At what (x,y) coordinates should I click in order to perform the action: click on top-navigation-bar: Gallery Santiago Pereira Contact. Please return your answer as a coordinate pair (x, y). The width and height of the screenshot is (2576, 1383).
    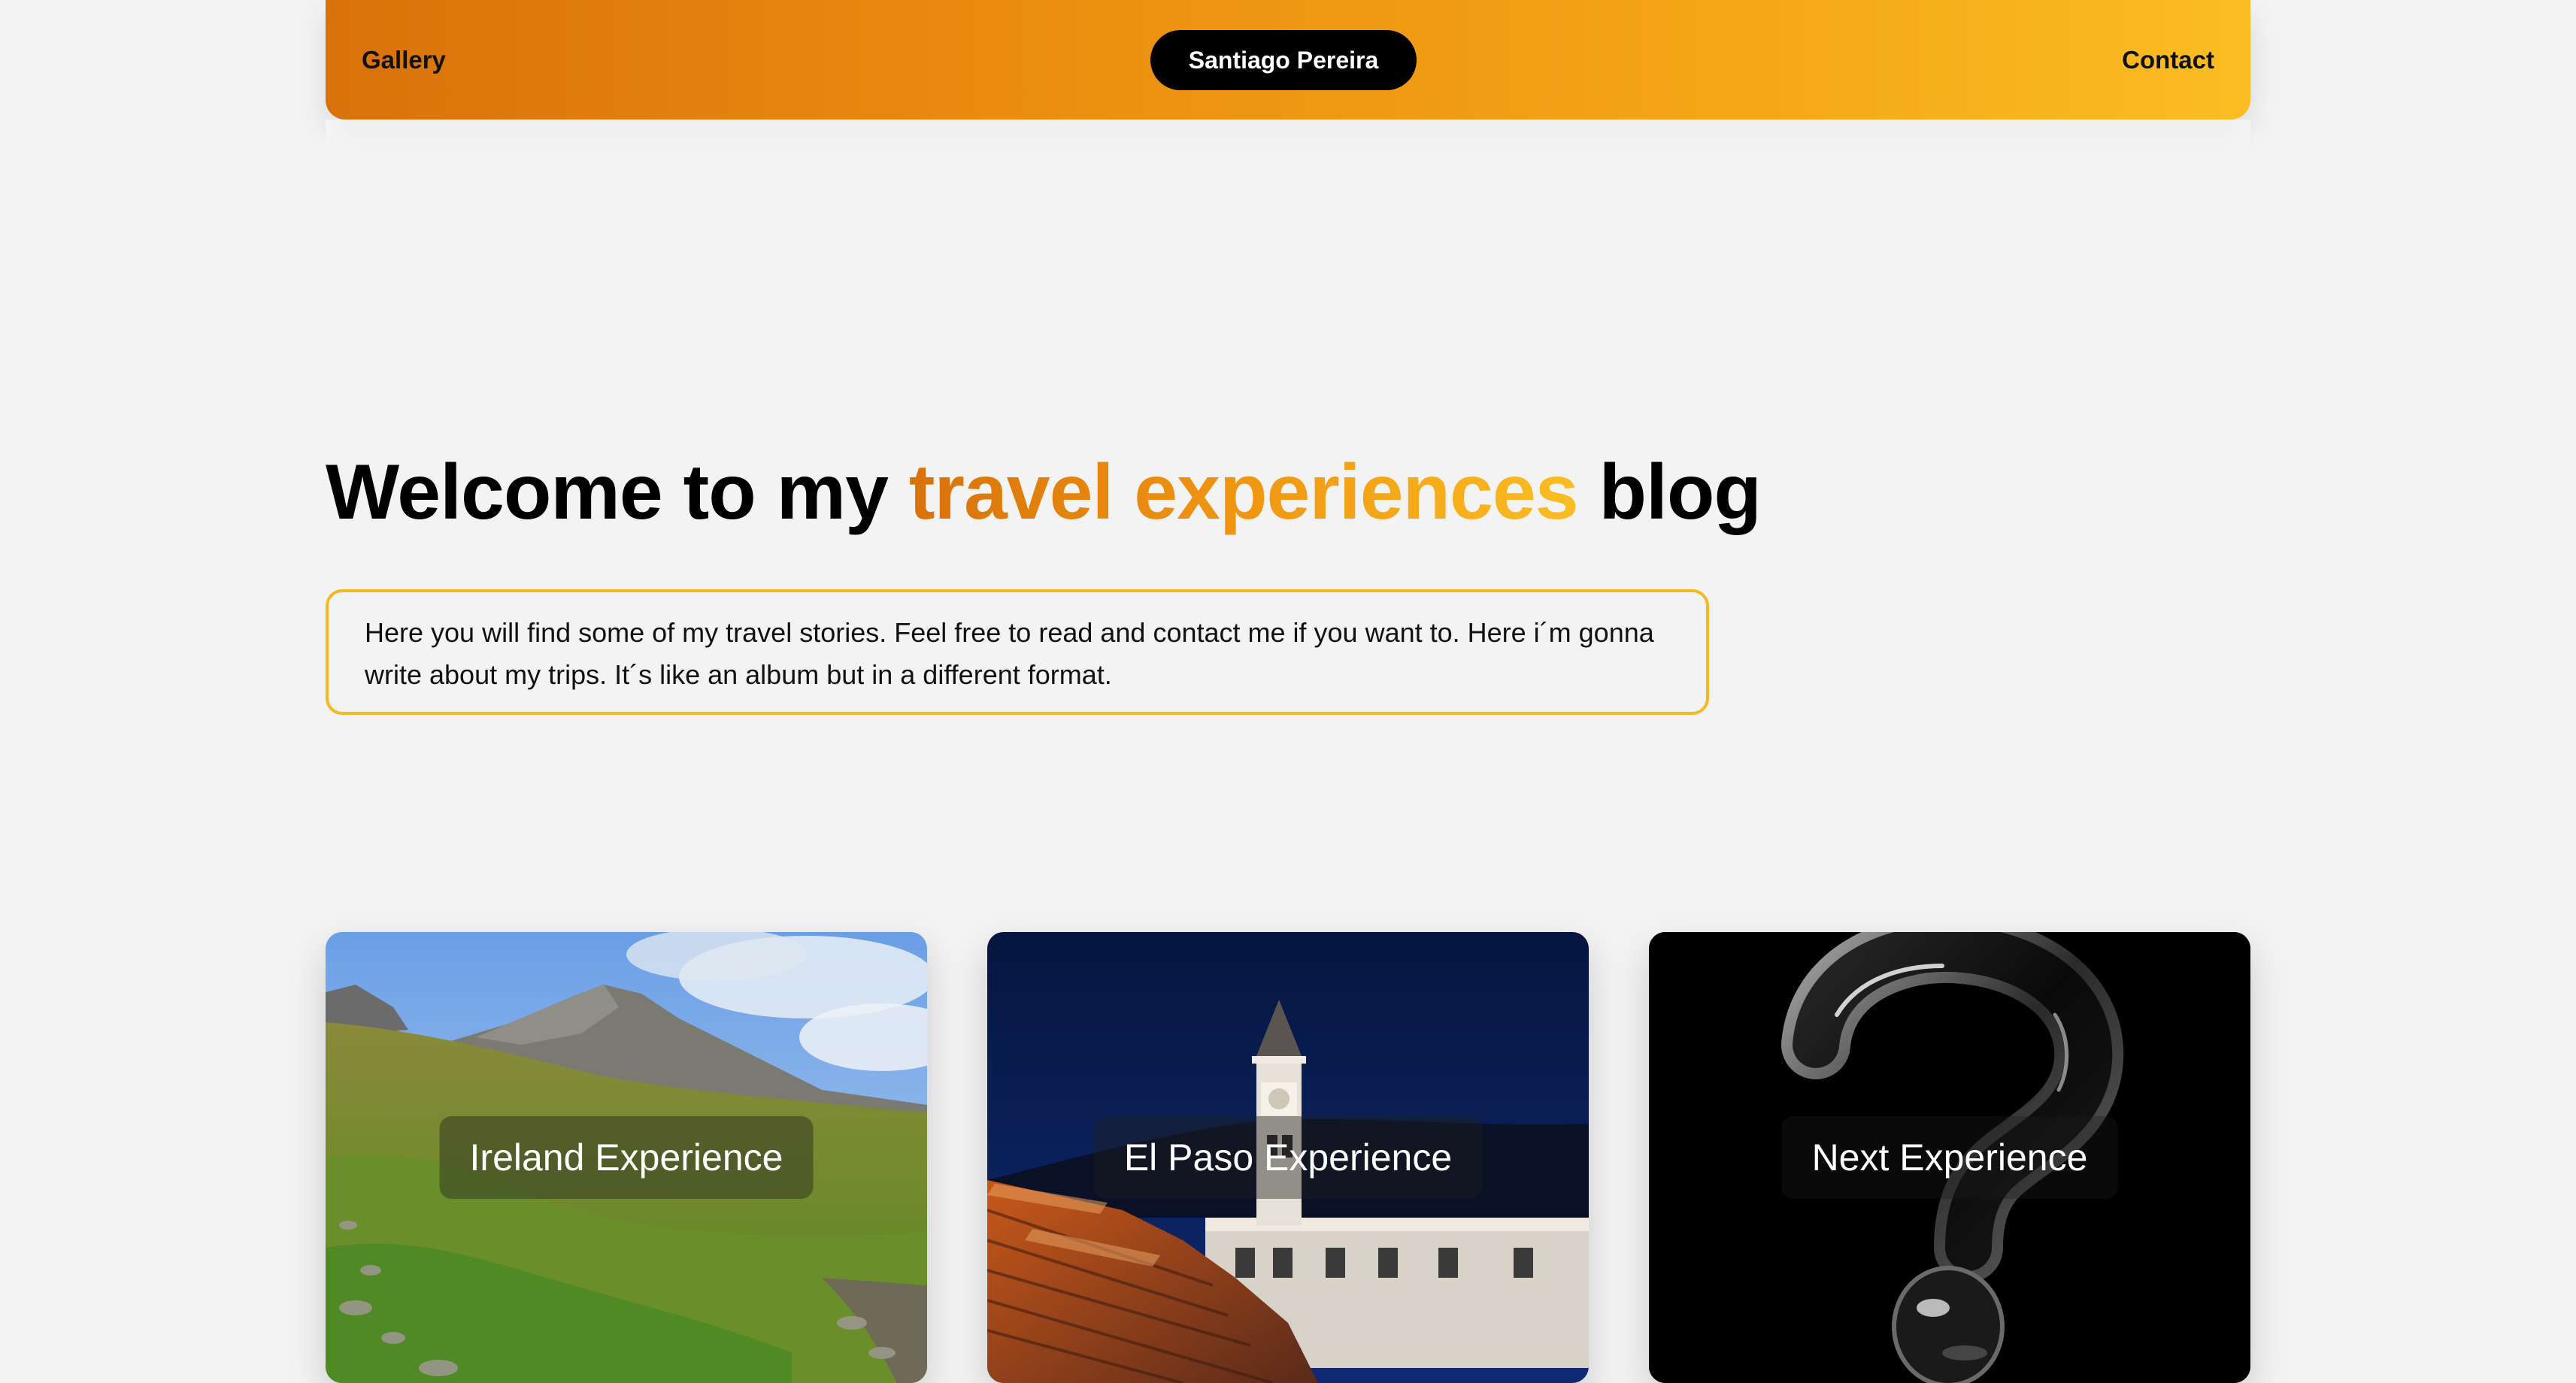
    Looking at the image, I should click on (1288, 60).